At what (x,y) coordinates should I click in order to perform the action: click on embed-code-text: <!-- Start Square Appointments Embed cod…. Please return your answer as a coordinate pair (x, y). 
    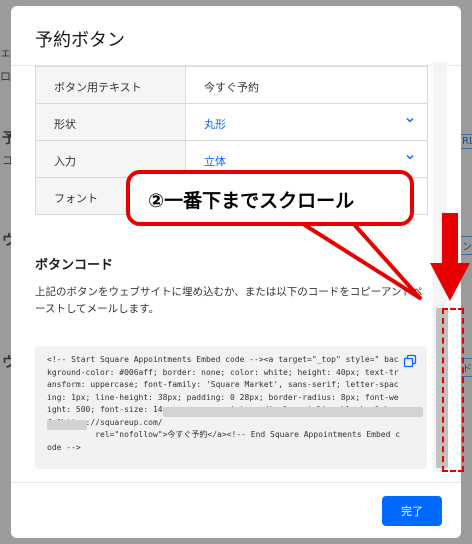
    Looking at the image, I should click on (225, 404).